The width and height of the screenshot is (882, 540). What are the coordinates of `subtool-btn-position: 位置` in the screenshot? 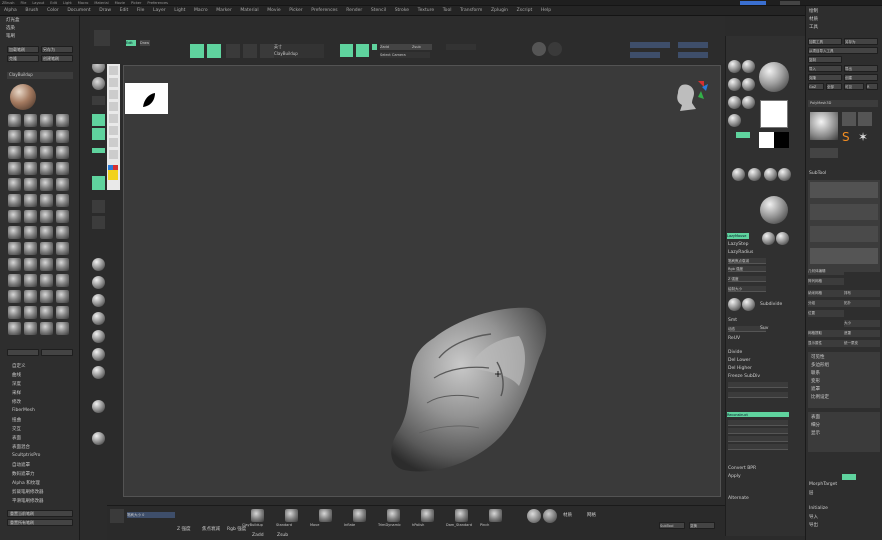 It's located at (826, 313).